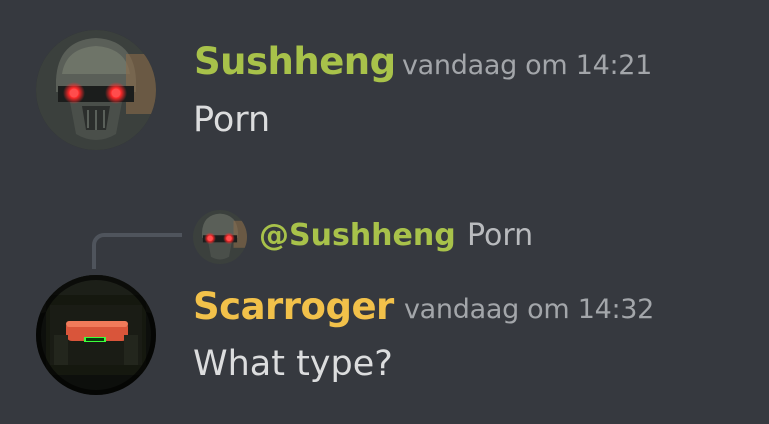  Describe the element at coordinates (293, 307) in the screenshot. I see `message-author: Scarroger` at that location.